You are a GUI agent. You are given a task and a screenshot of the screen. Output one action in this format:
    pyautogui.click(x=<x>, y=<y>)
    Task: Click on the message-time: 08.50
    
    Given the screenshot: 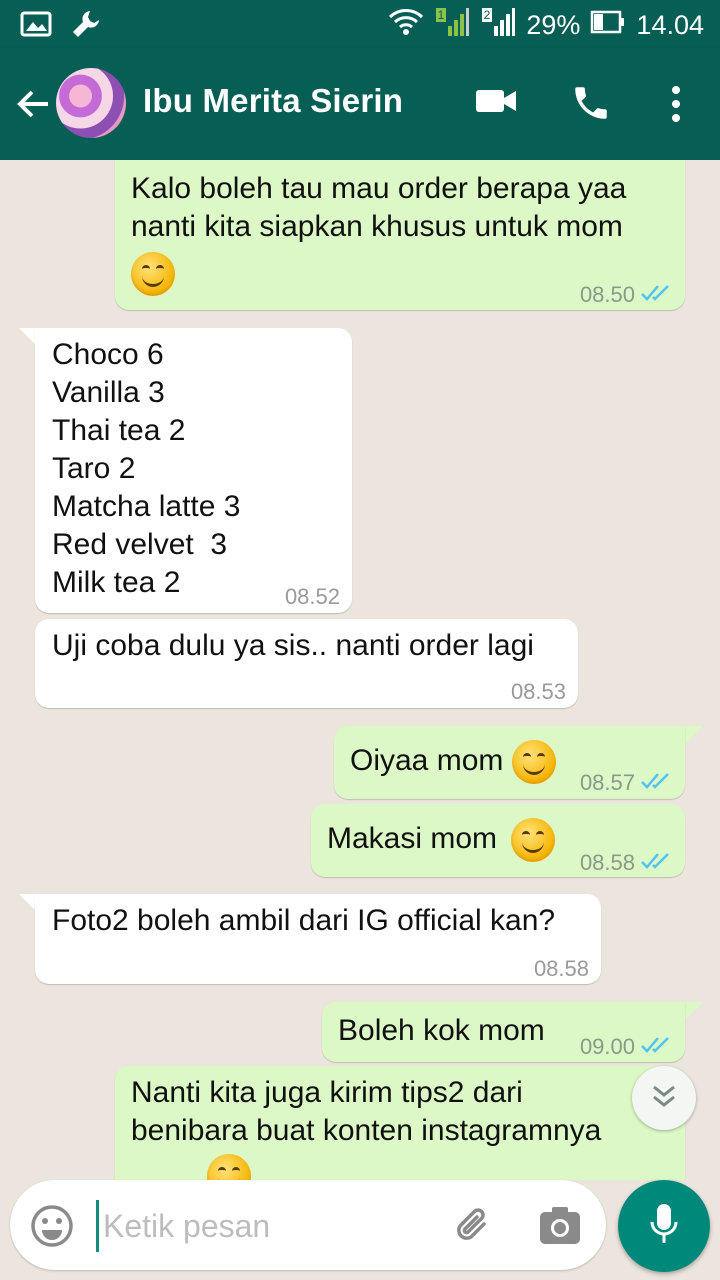 What is the action you would take?
    pyautogui.click(x=607, y=294)
    